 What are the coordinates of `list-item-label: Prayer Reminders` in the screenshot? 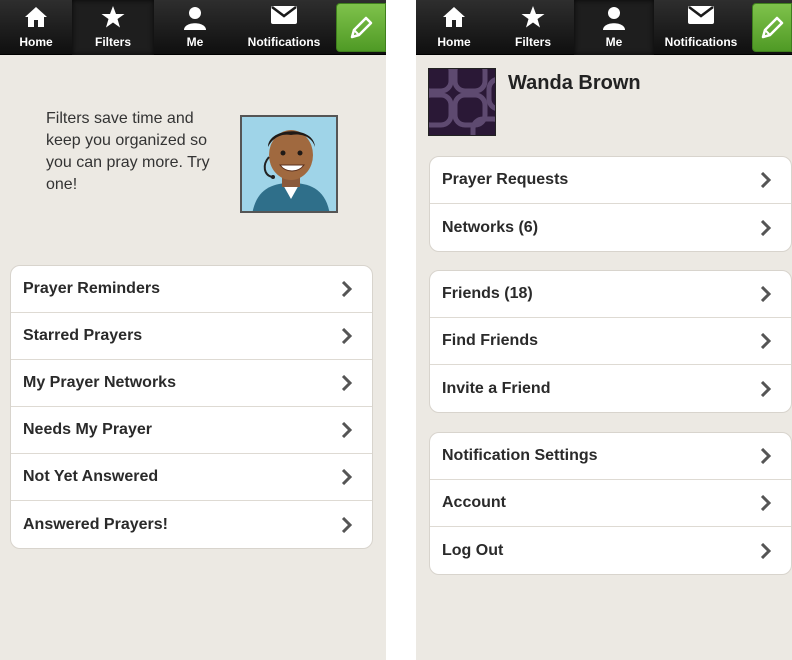 It's located at (91, 288).